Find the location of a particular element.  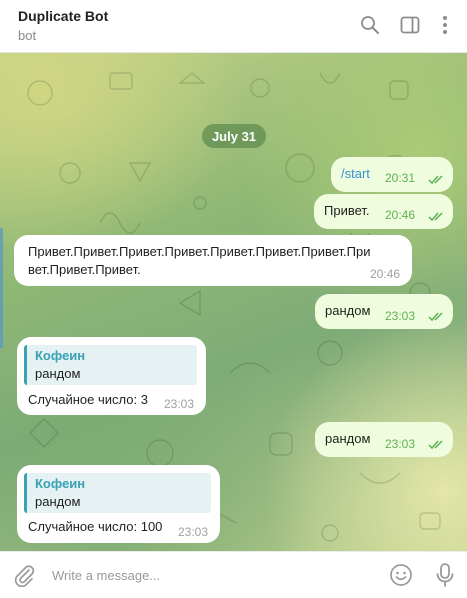

message-incoming: Кофеин рандом Случайное число: 3 23:03 is located at coordinates (111, 376).